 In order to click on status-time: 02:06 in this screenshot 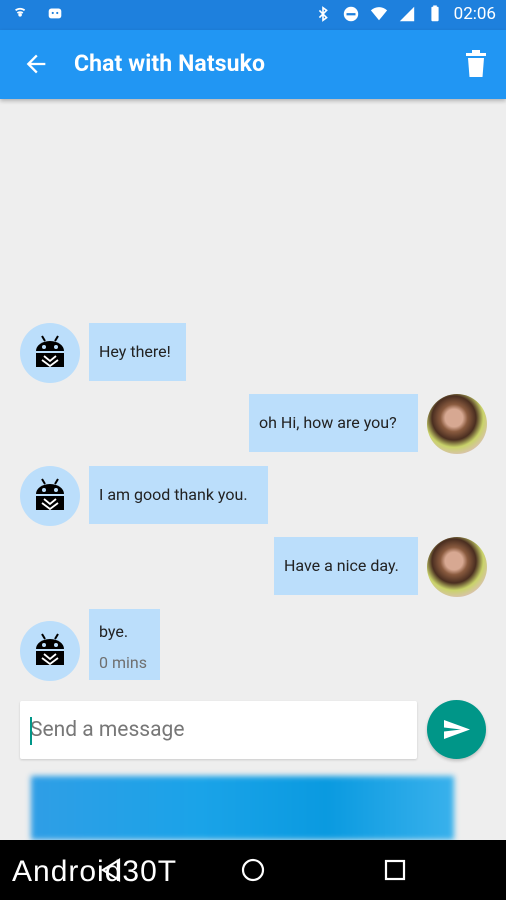, I will do `click(474, 14)`.